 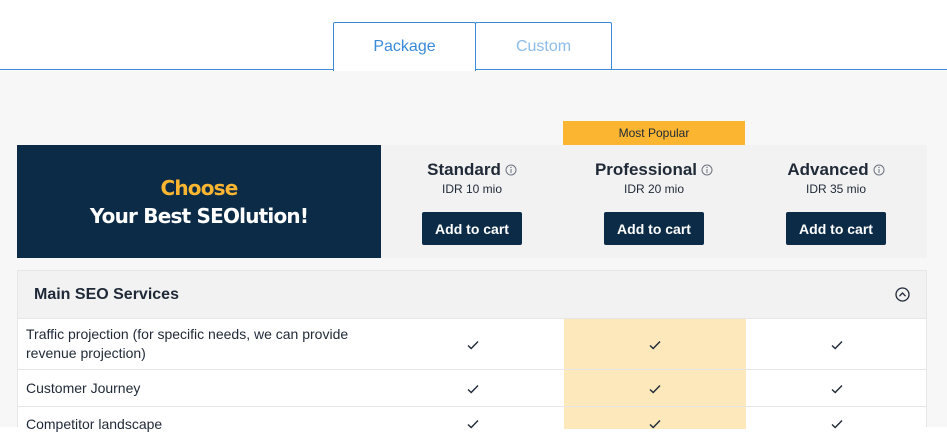 What do you see at coordinates (828, 169) in the screenshot?
I see `plan-name: Advanced` at bounding box center [828, 169].